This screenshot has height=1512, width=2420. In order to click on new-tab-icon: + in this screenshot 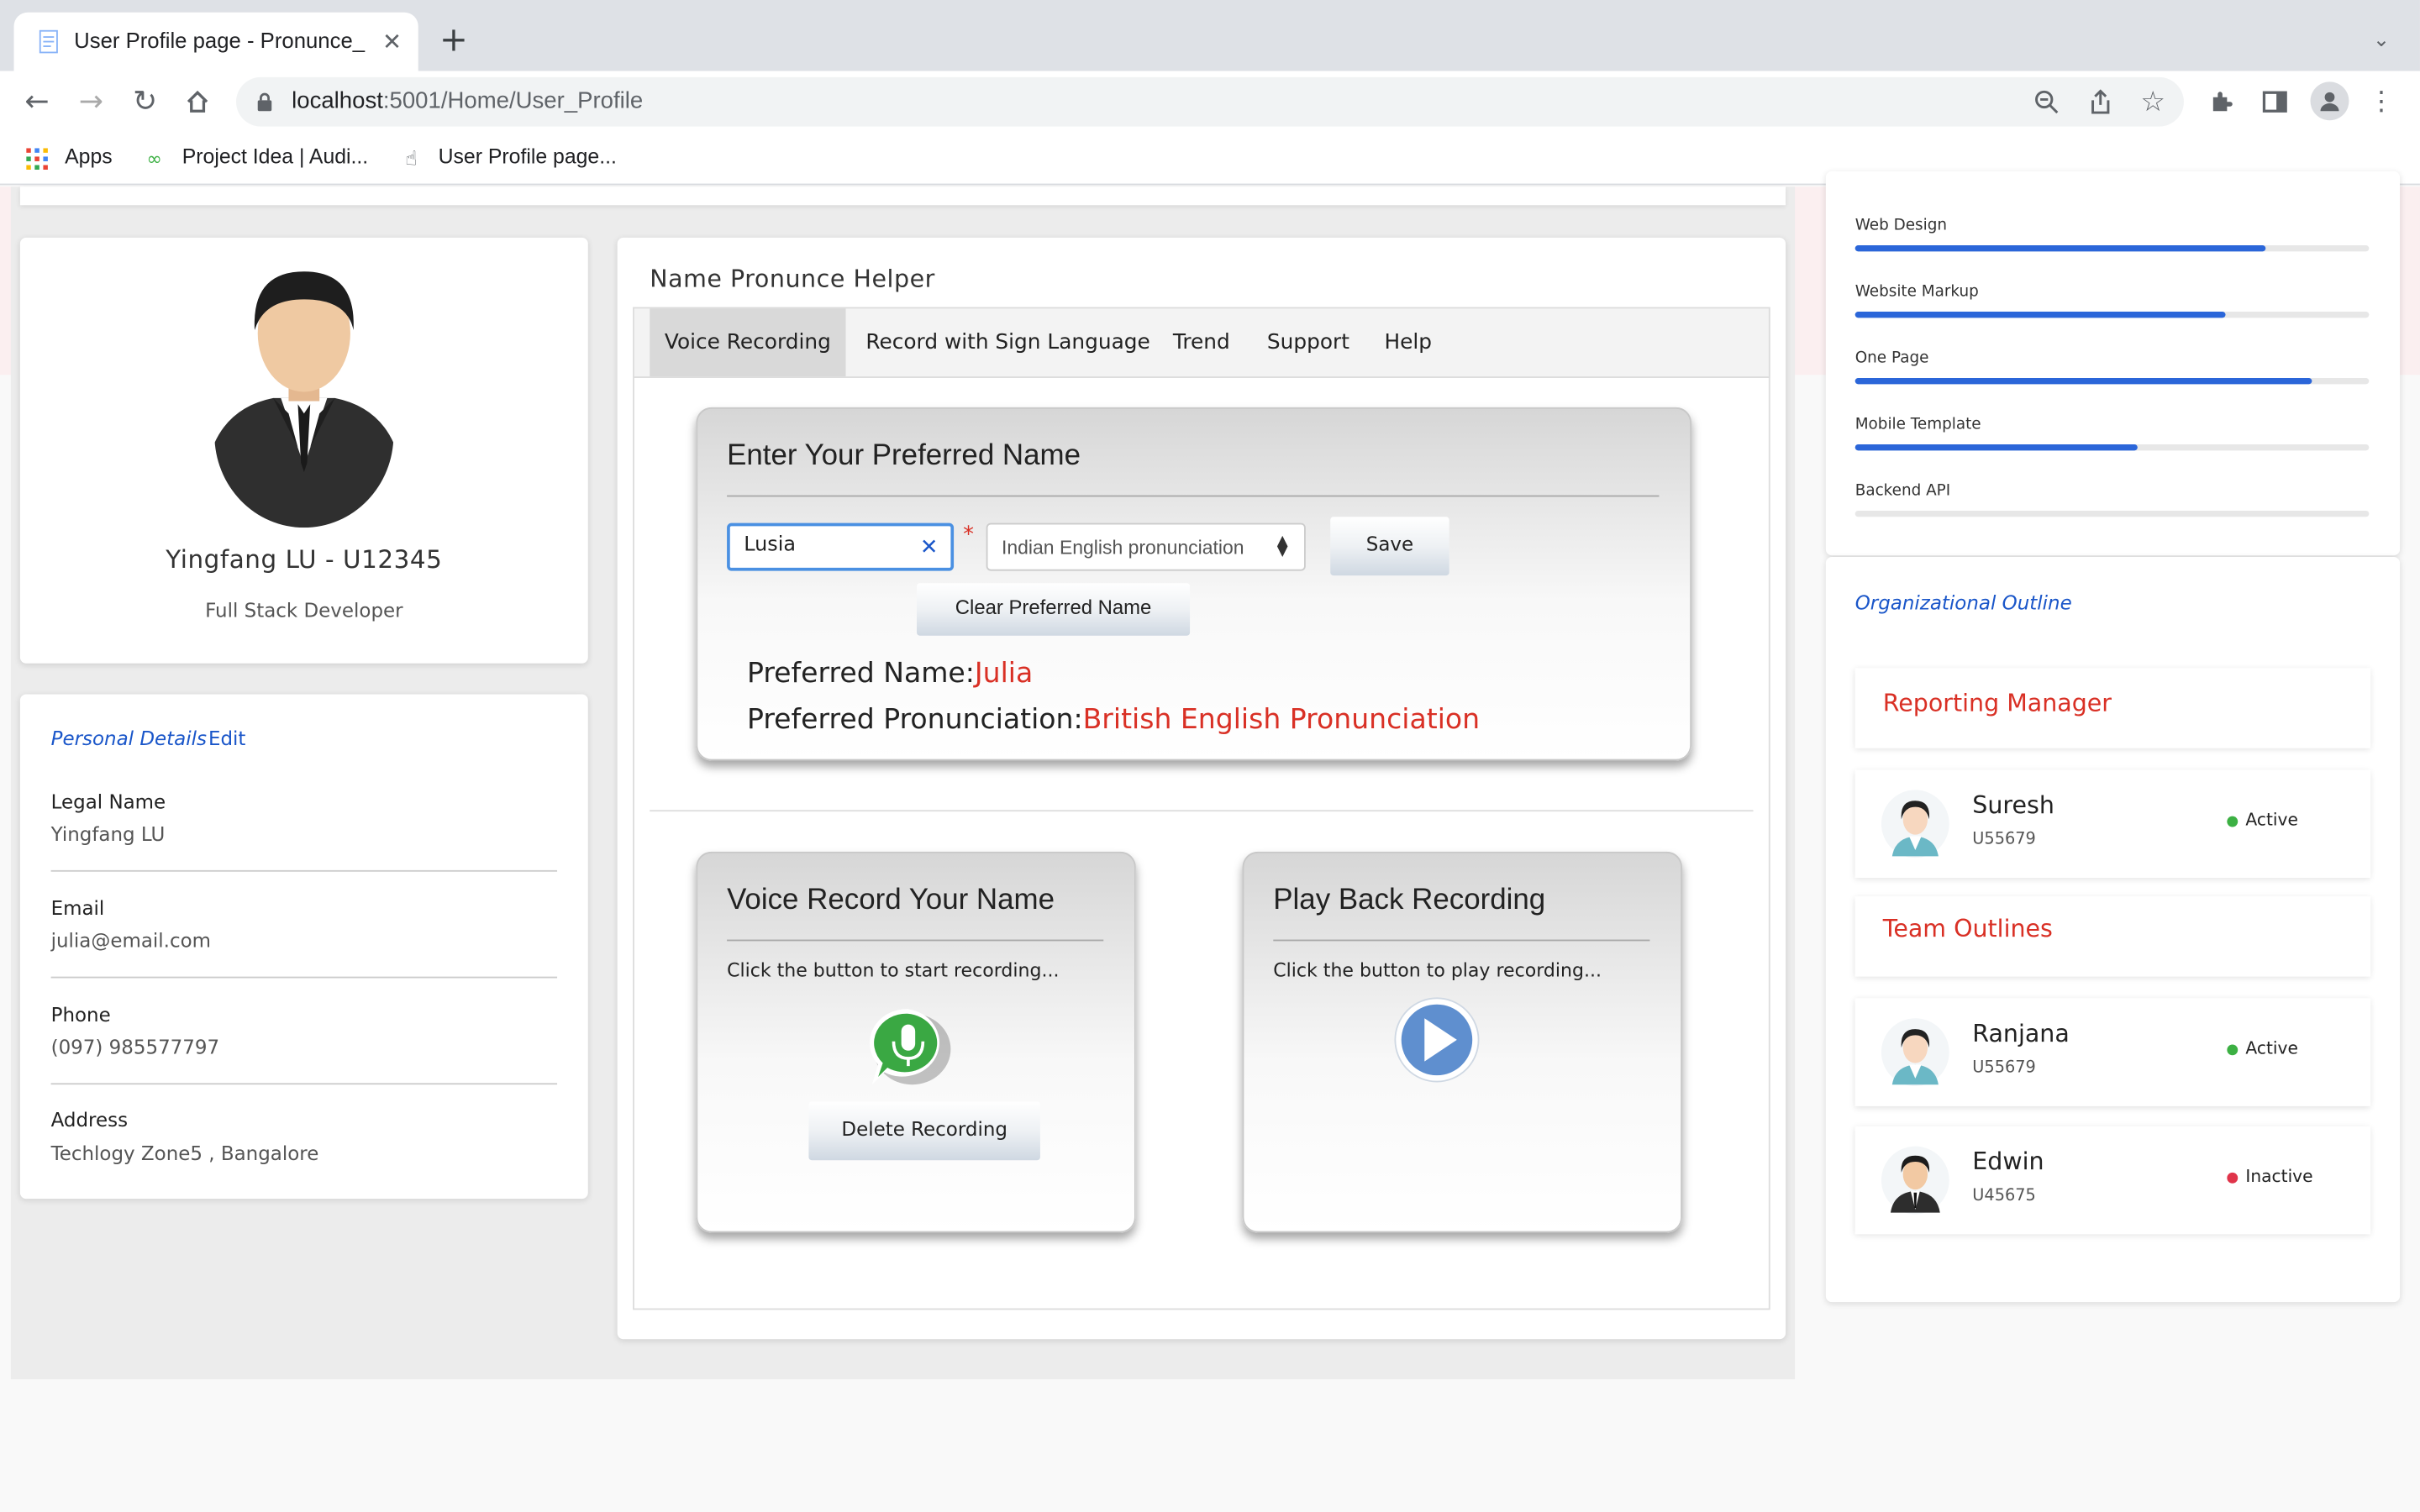, I will do `click(454, 40)`.